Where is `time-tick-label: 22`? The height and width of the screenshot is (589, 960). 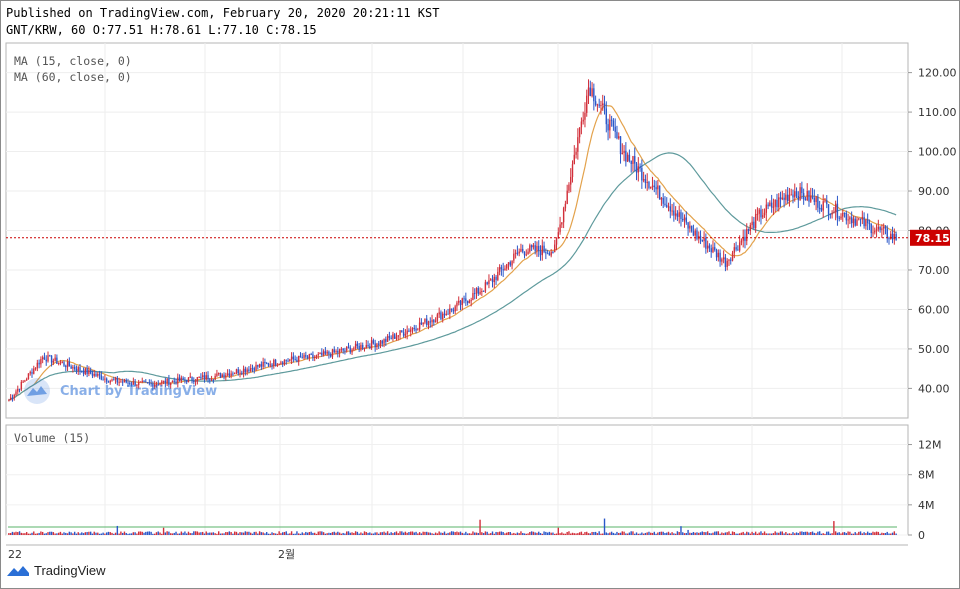
time-tick-label: 22 is located at coordinates (15, 554).